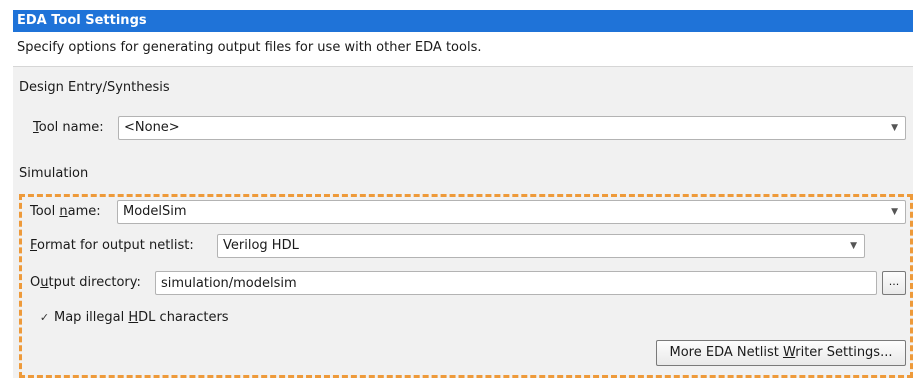 This screenshot has width=913, height=378. Describe the element at coordinates (726, 352) in the screenshot. I see `more-button-pre: More EDA Netlist` at that location.